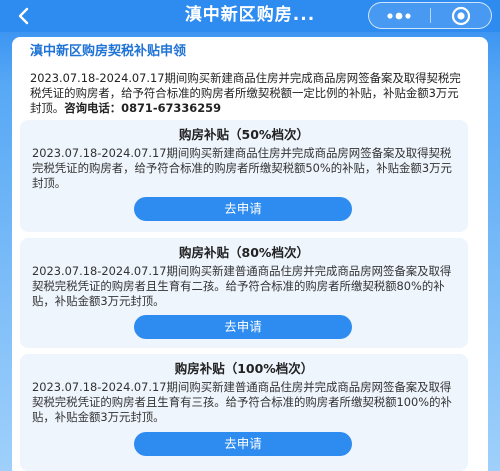 The width and height of the screenshot is (500, 471). Describe the element at coordinates (399, 15) in the screenshot. I see `more-dots-icon` at that location.